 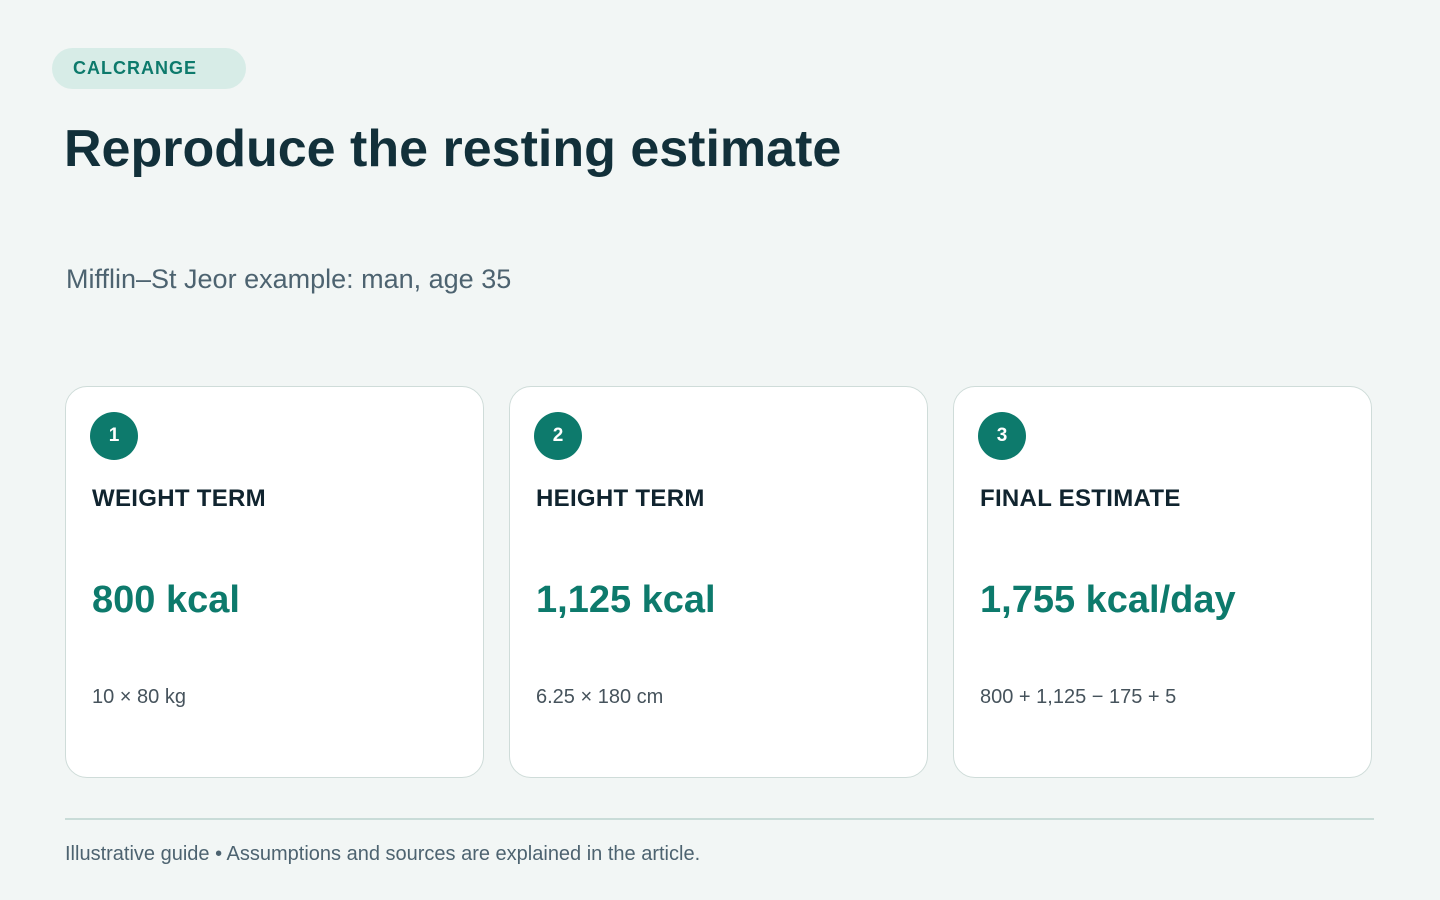 What do you see at coordinates (1078, 697) in the screenshot?
I see `card-formula: 800 + 1,125 − 175 + 5` at bounding box center [1078, 697].